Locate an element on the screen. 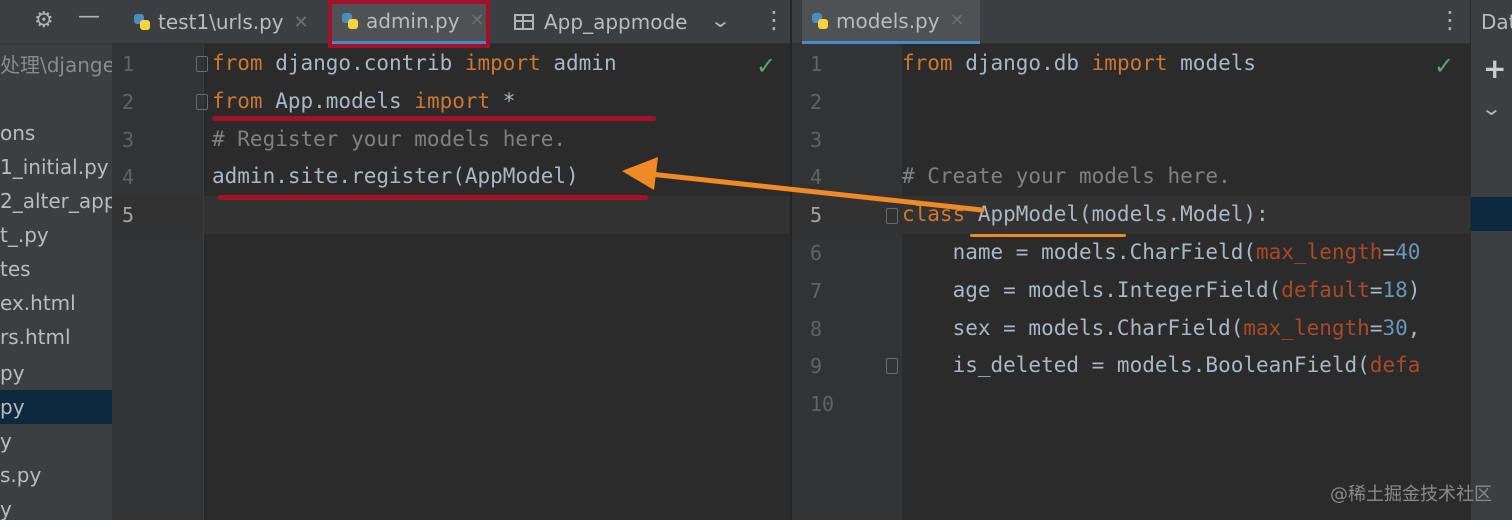 The height and width of the screenshot is (520, 1512). arrow-head is located at coordinates (640, 173).